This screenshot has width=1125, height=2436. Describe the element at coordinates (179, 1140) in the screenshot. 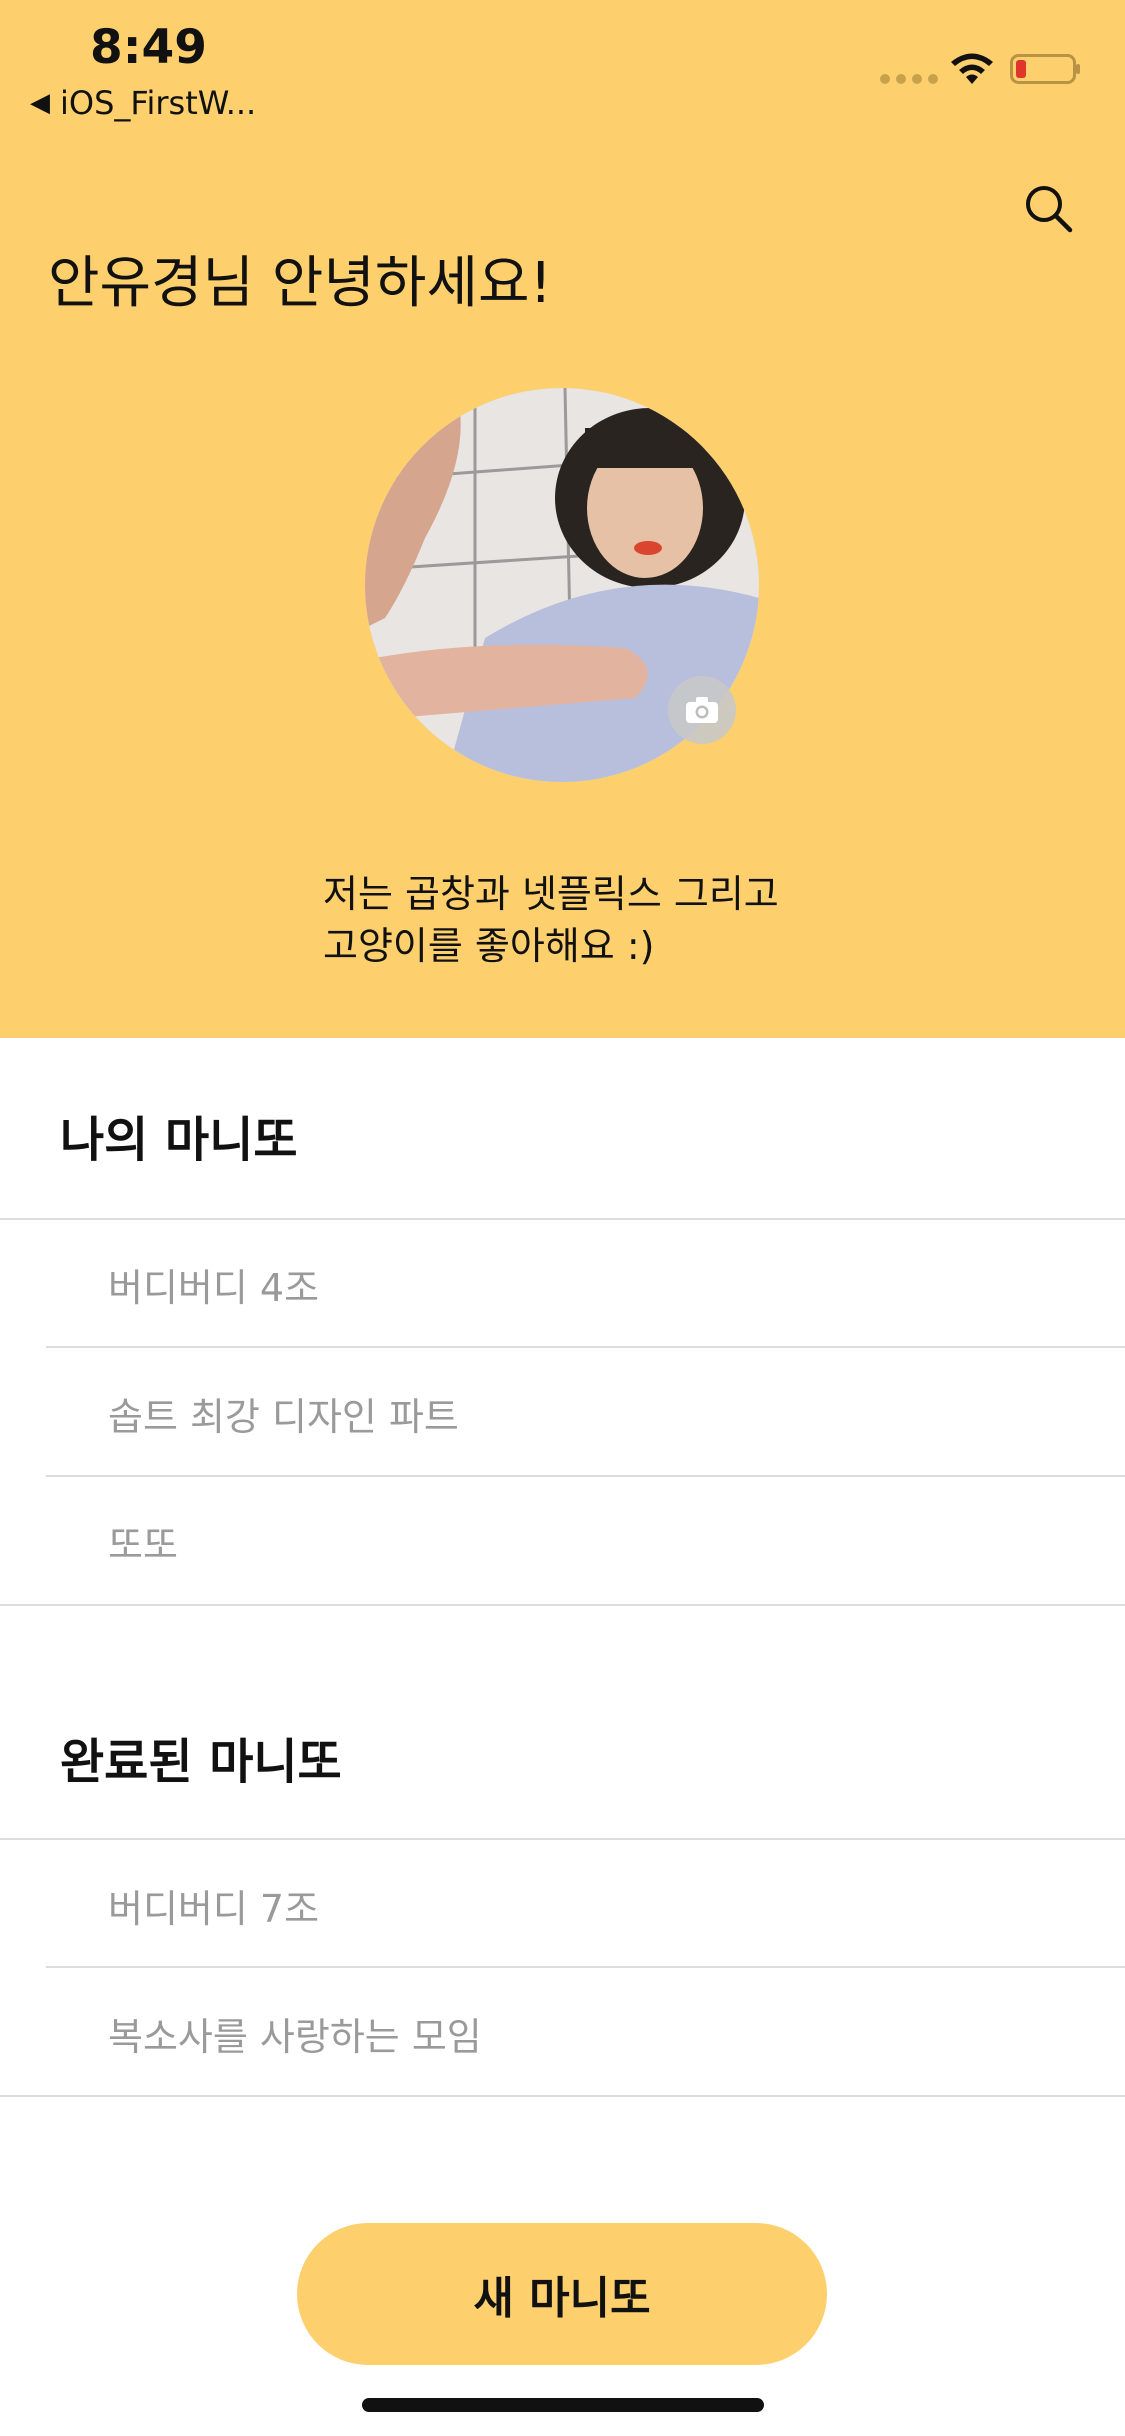

I see `my-manitto-title: 나의 마니또` at that location.